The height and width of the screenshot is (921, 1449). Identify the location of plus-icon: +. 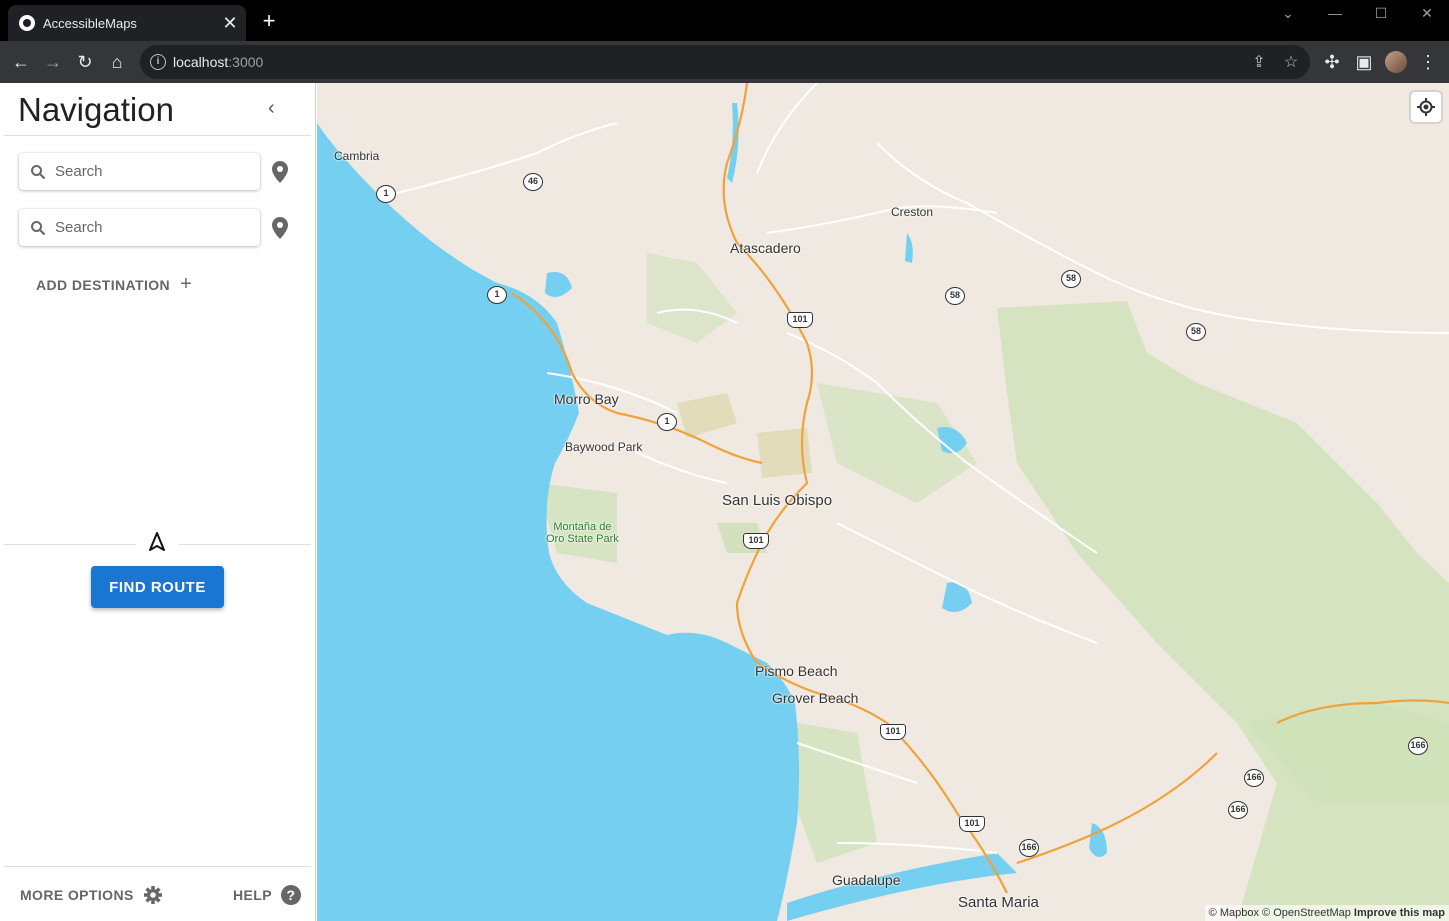
(186, 284).